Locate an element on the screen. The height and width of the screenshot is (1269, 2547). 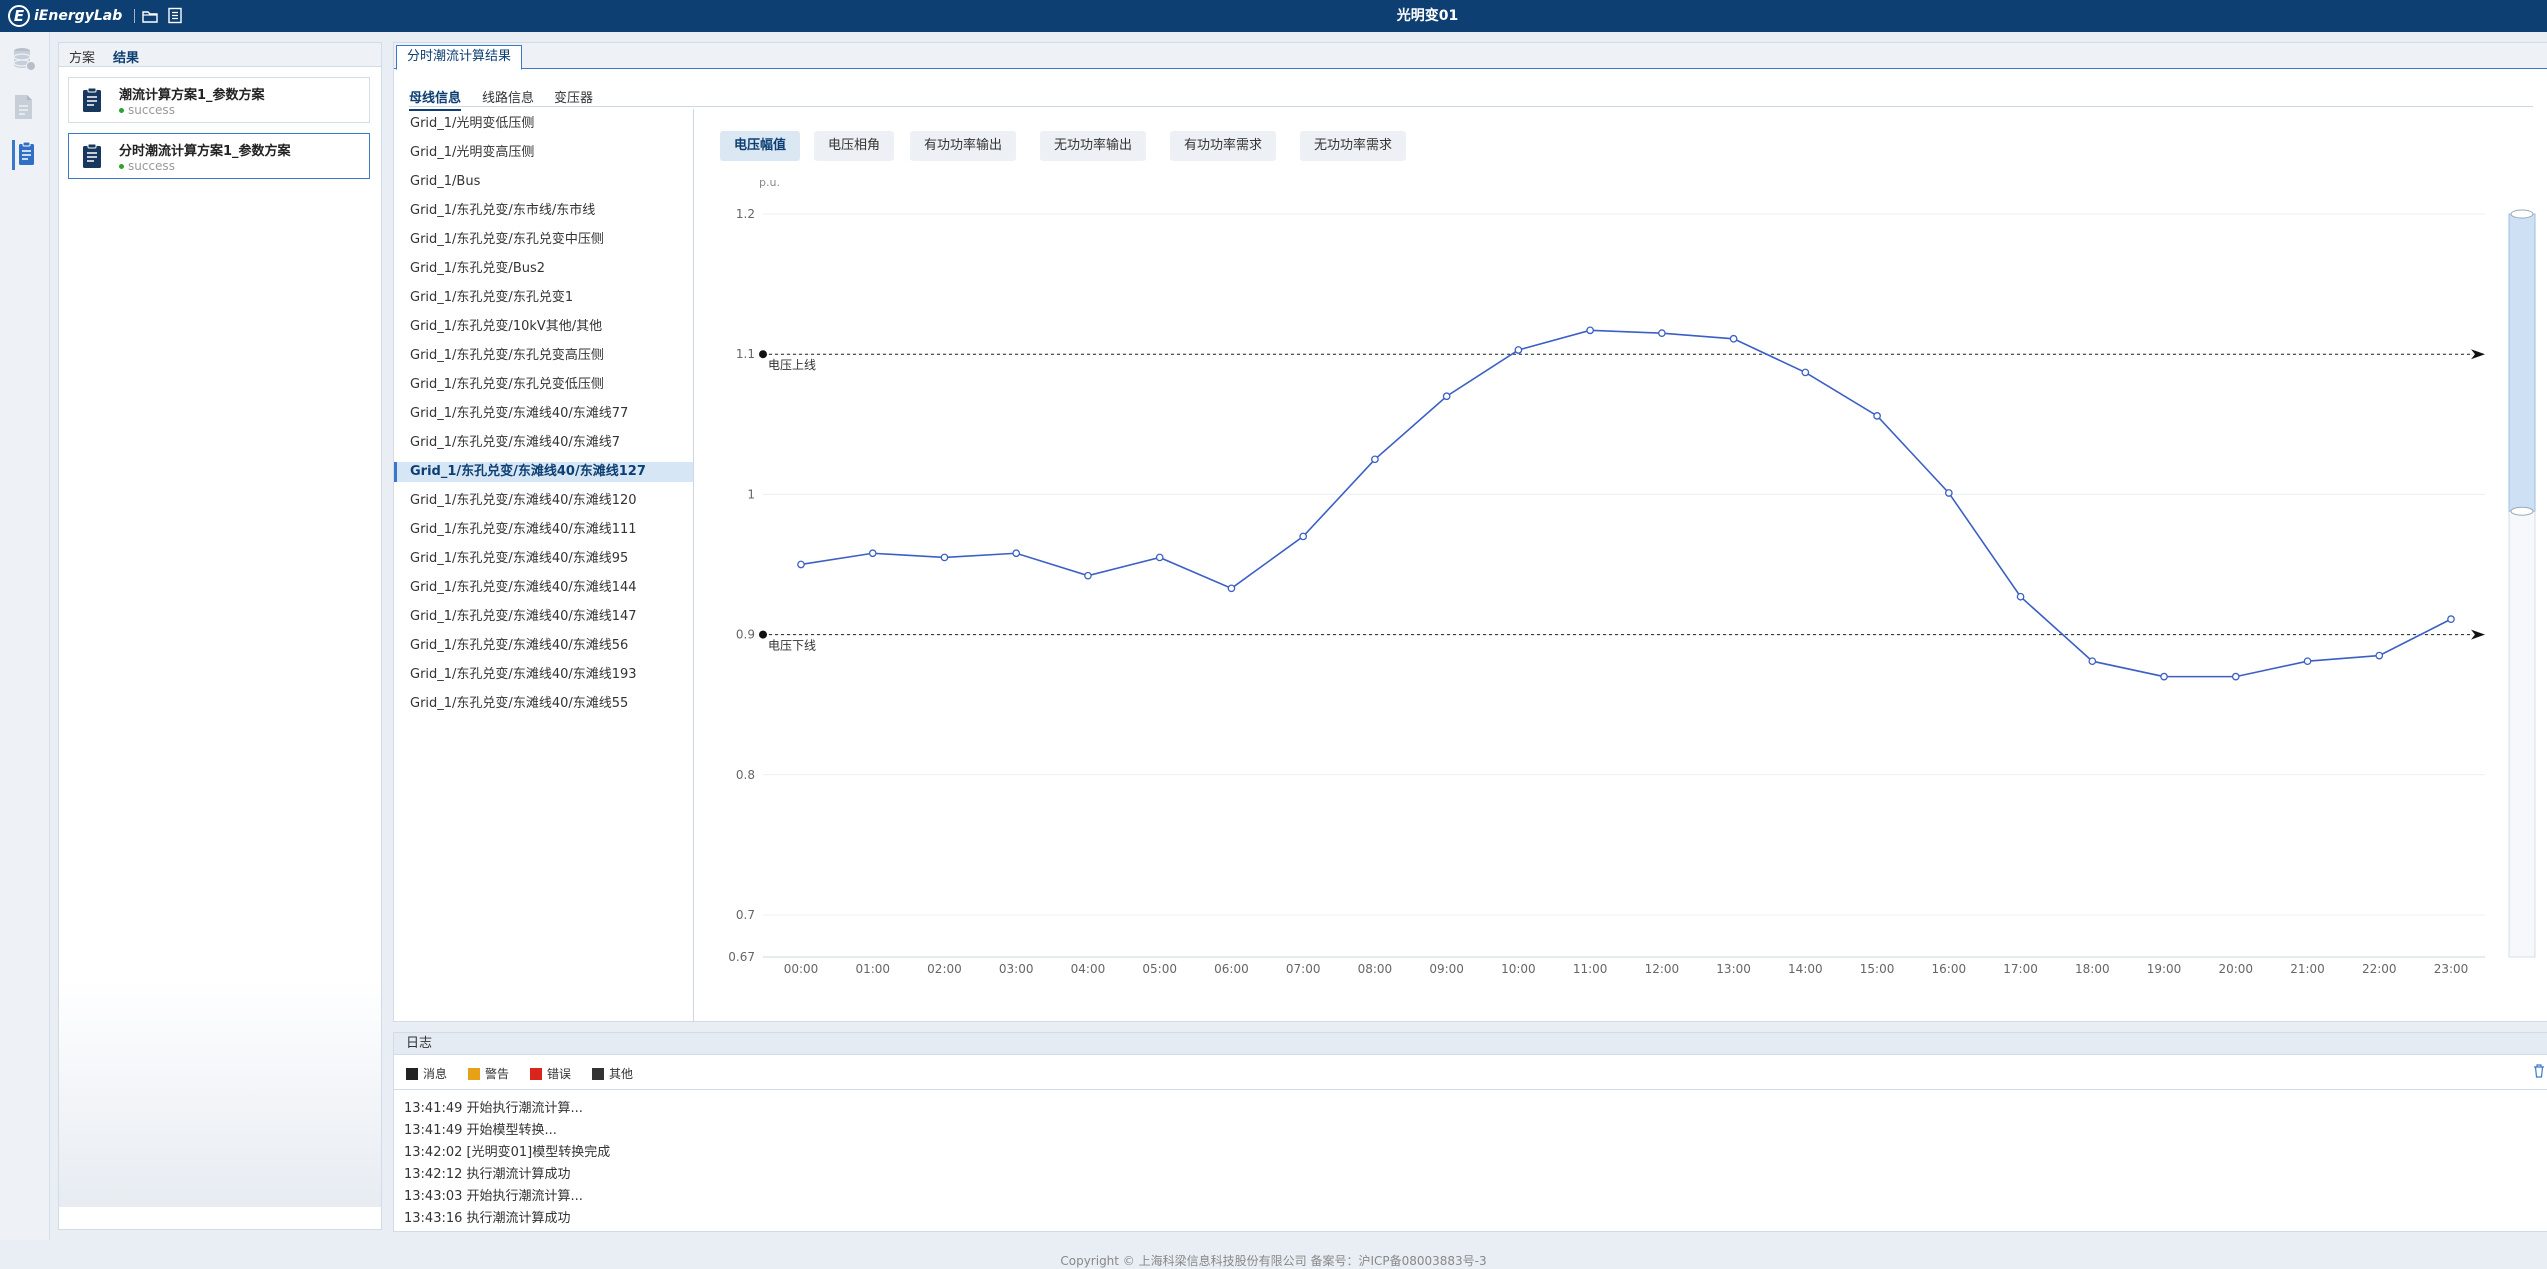
x-tick-label: 23:00 is located at coordinates (2451, 969).